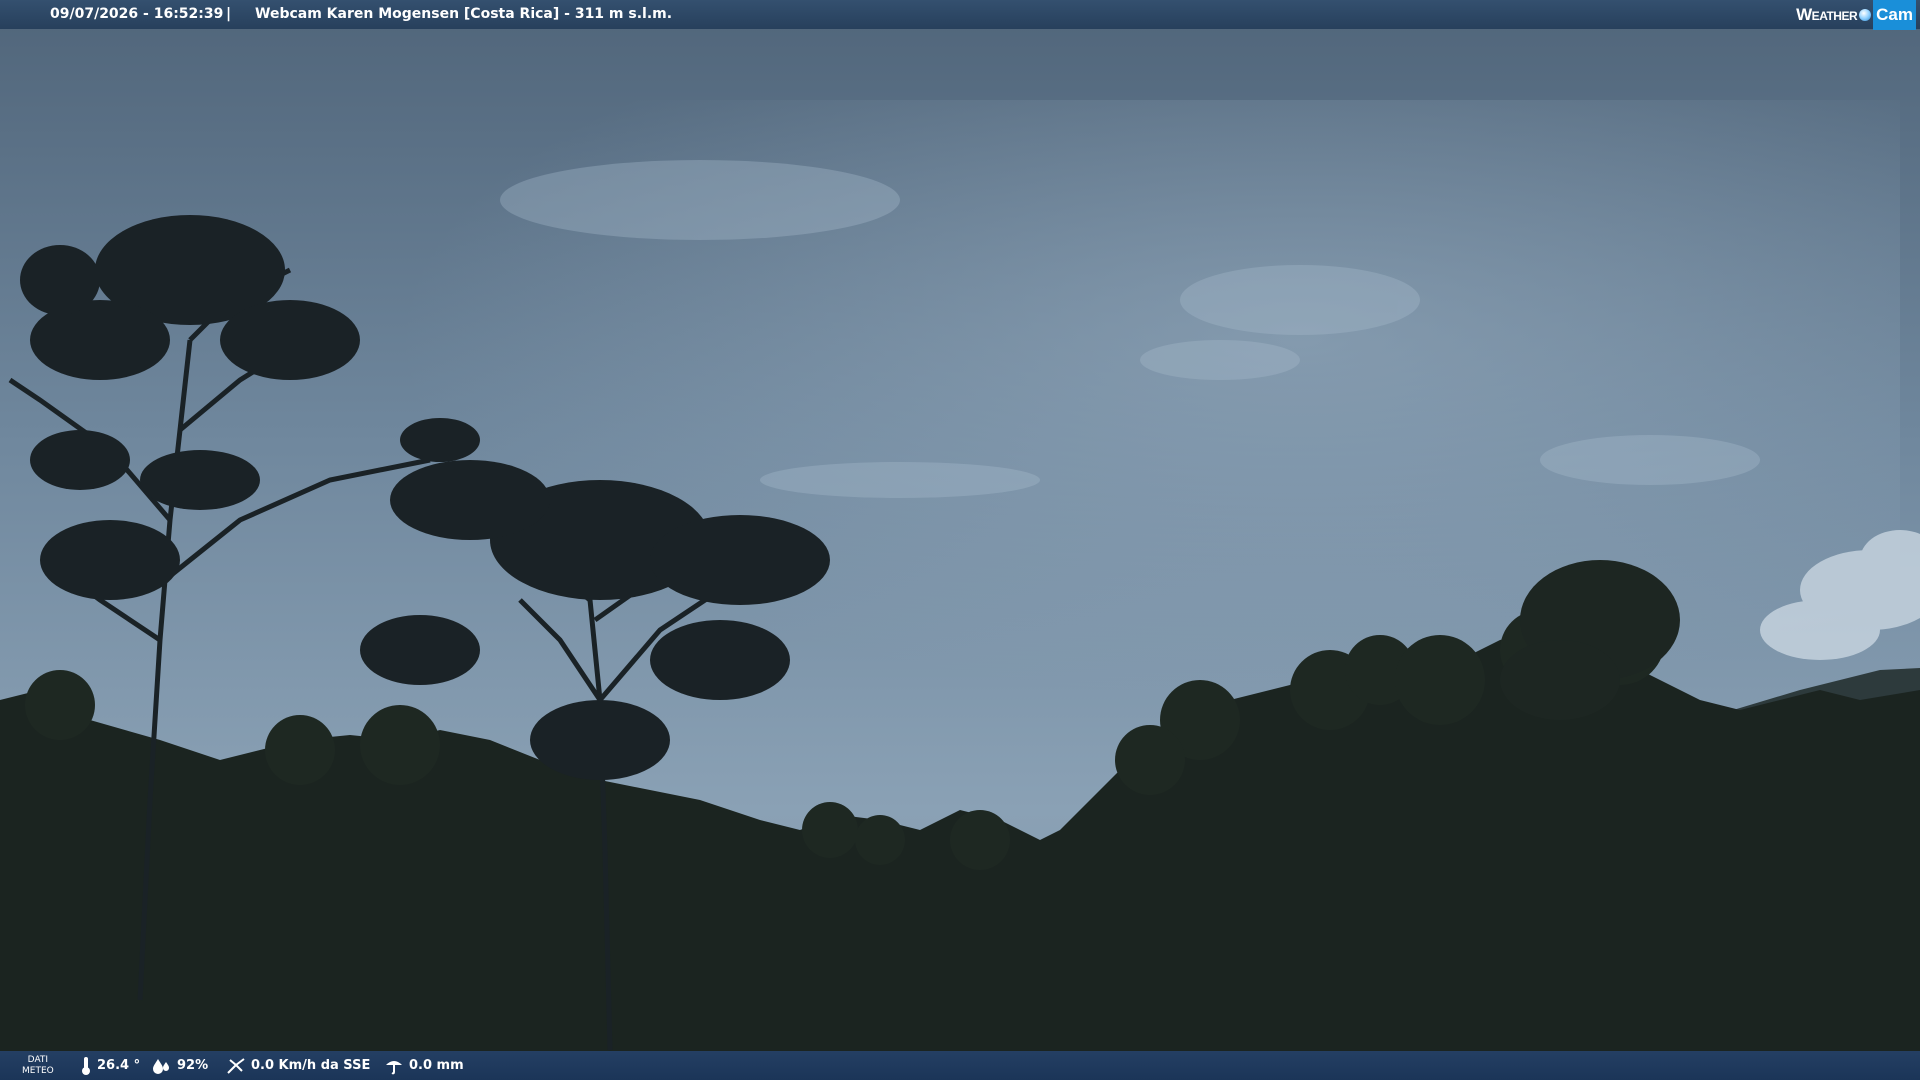 The image size is (1920, 1080). What do you see at coordinates (311, 1065) in the screenshot?
I see `wind-value: 0.0 Km/h da SSE` at bounding box center [311, 1065].